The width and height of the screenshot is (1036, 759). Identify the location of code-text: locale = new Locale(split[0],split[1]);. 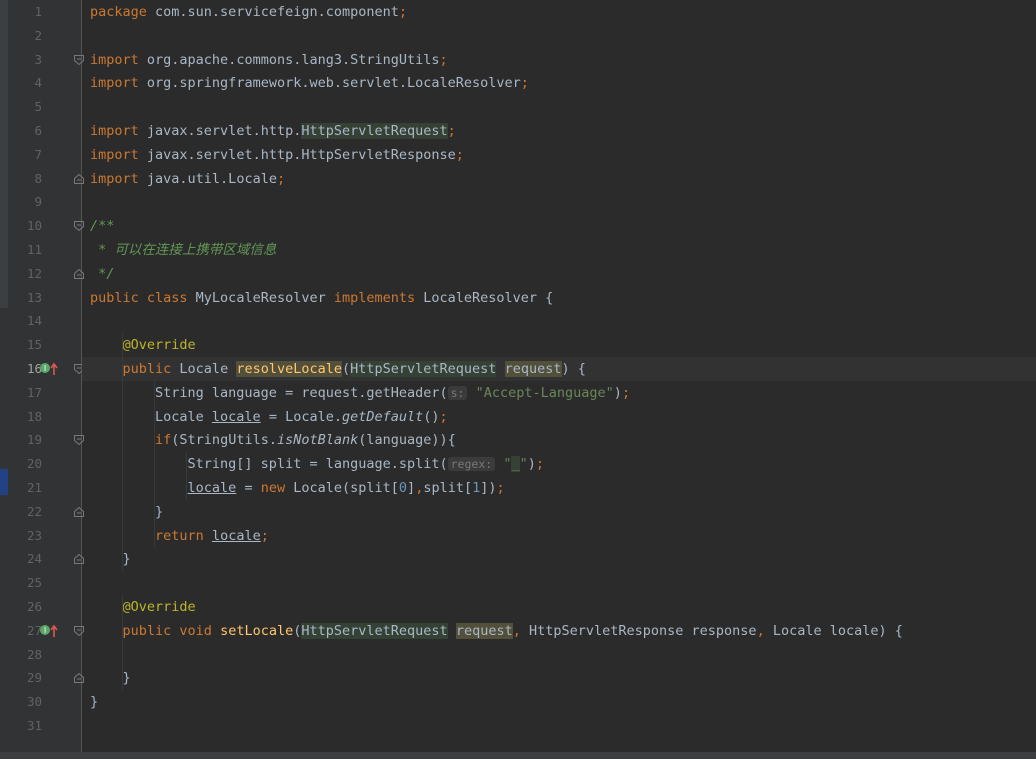
(346, 488).